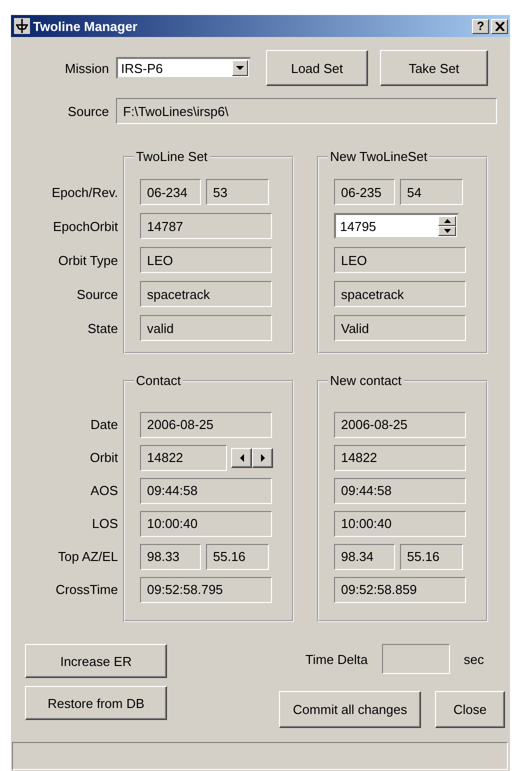 The height and width of the screenshot is (771, 522). I want to click on close-icon, so click(499, 26).